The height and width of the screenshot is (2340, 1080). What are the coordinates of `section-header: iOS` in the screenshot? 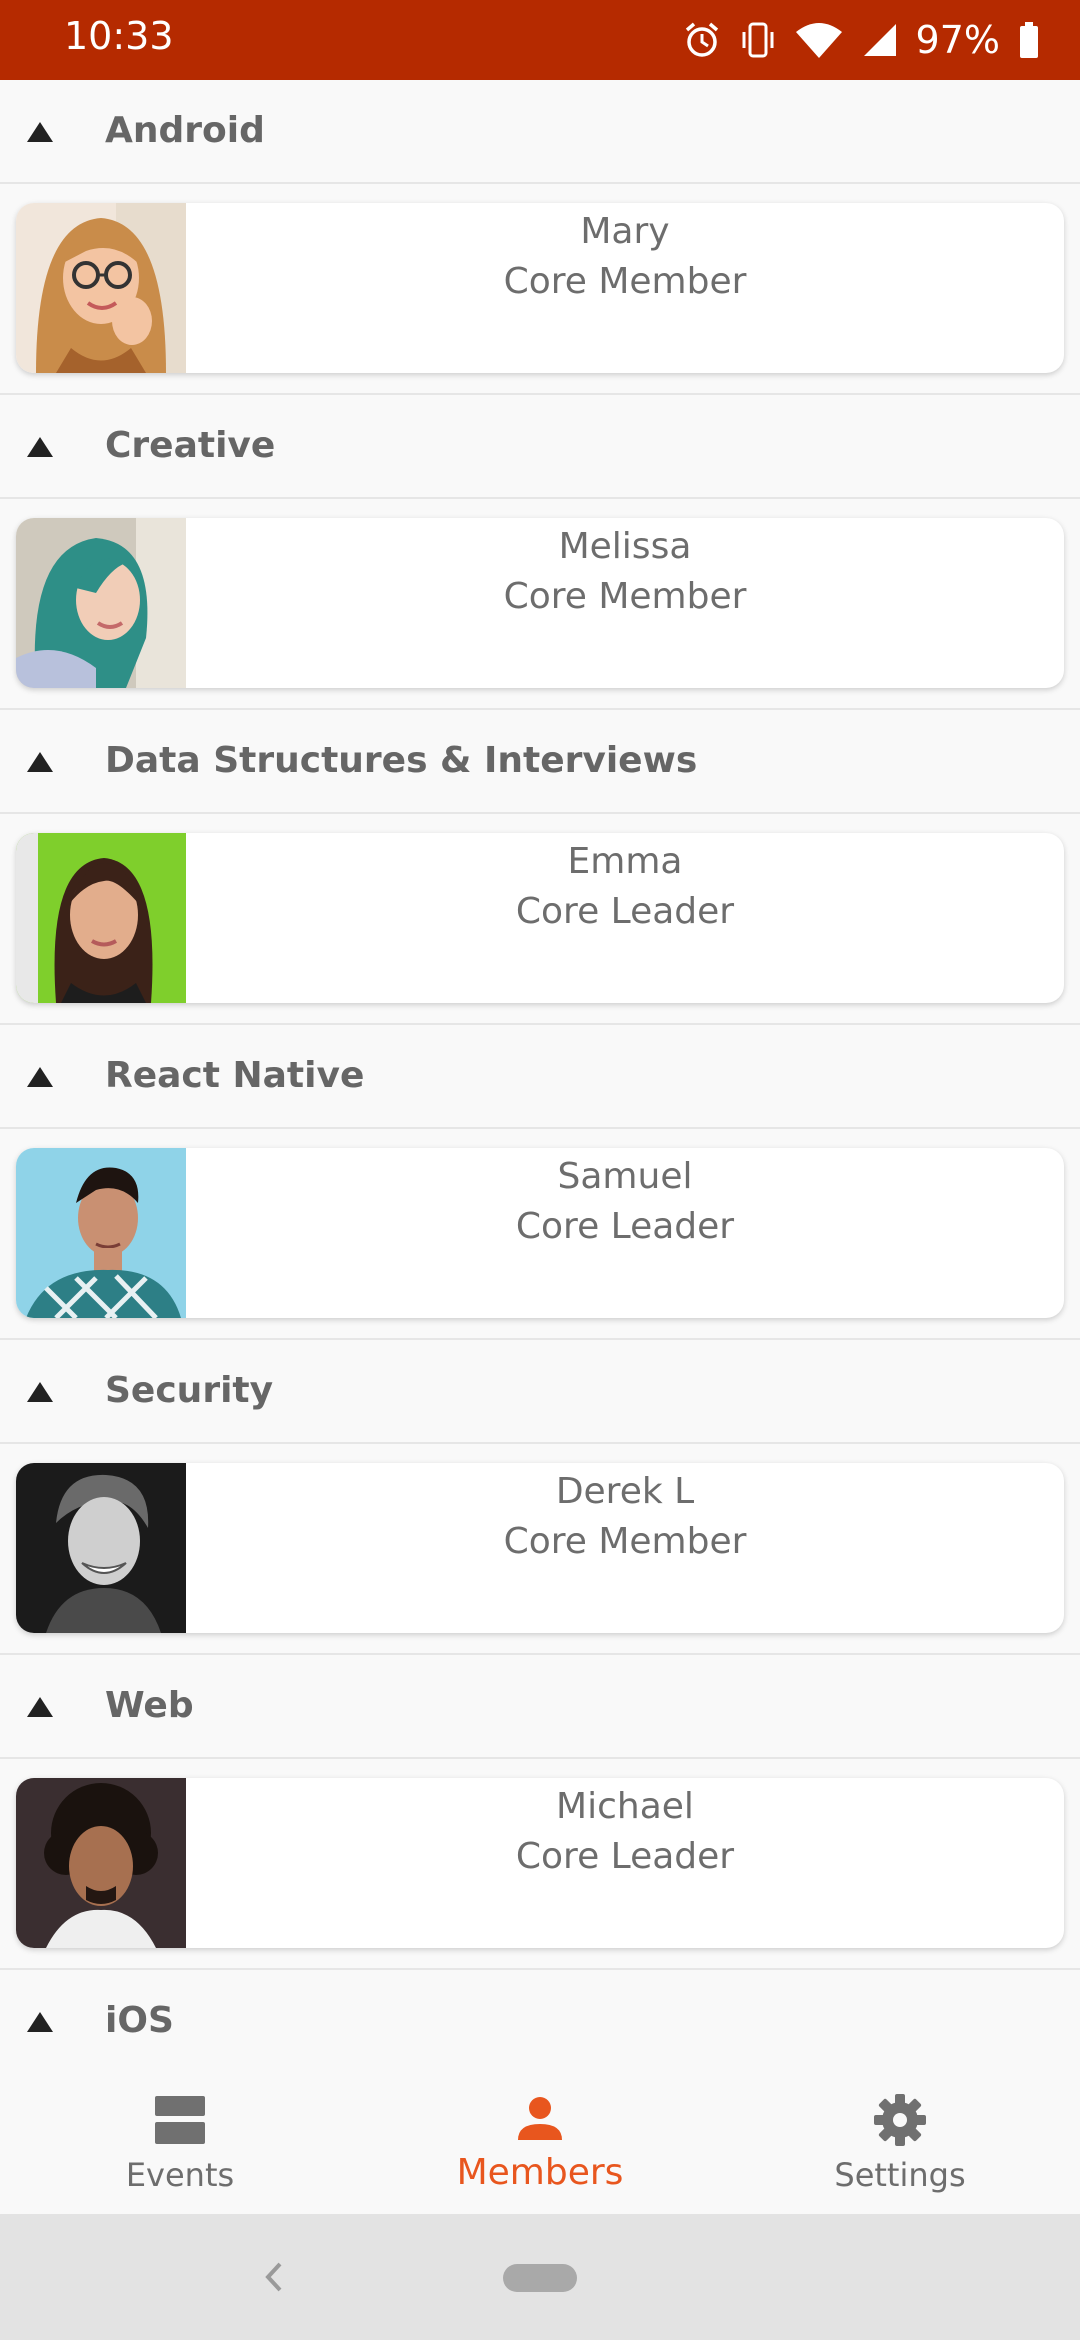 It's located at (540, 2022).